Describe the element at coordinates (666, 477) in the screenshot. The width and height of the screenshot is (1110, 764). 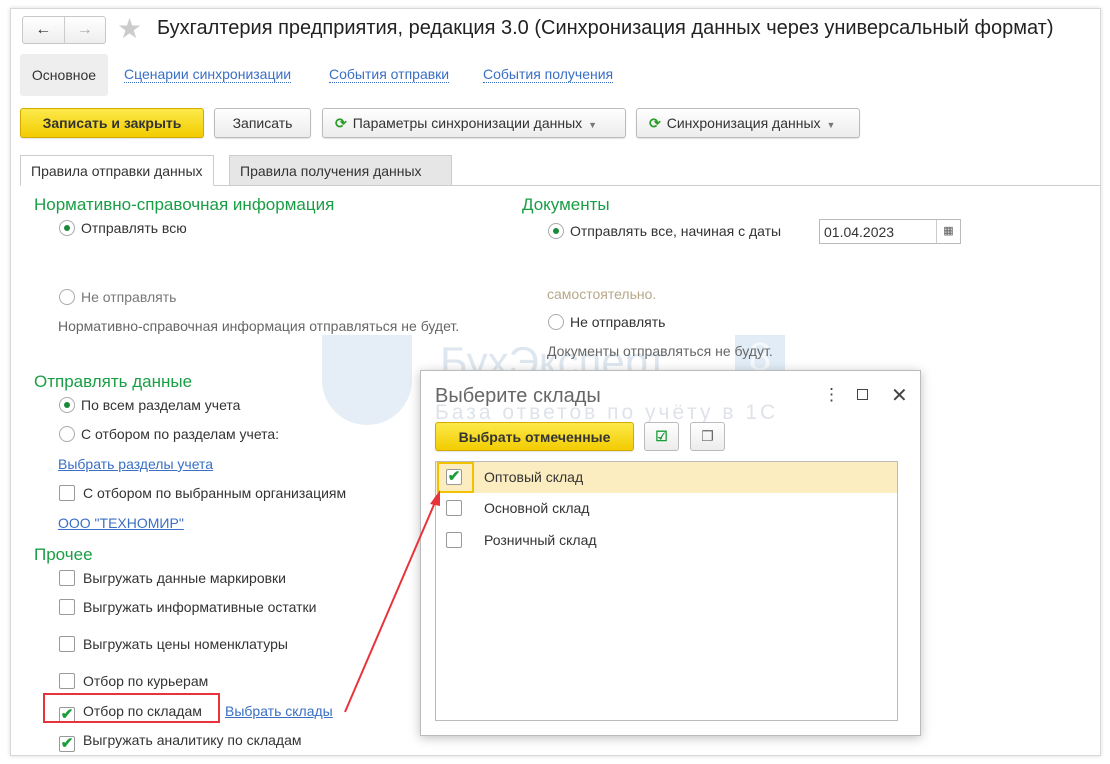
I see `list-item: ✔ Оптовый склад` at that location.